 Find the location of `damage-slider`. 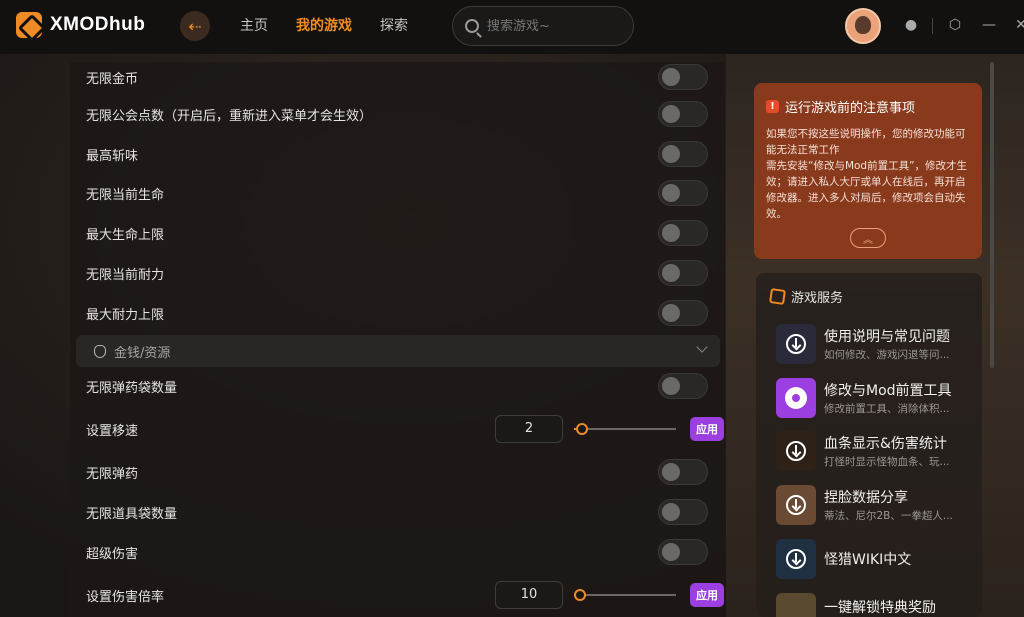

damage-slider is located at coordinates (625, 595).